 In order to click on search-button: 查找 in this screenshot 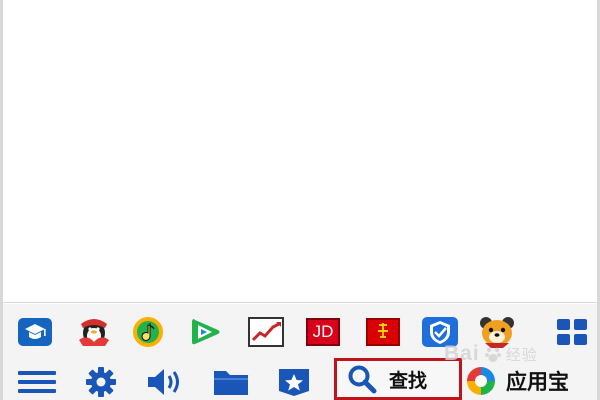, I will do `click(398, 379)`.